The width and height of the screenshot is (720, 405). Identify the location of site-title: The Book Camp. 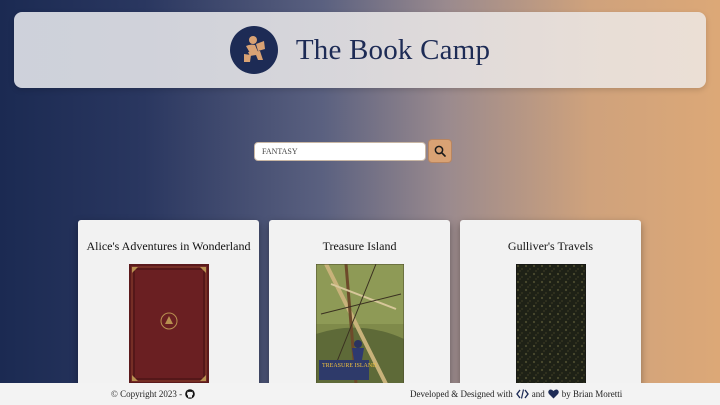
(393, 49).